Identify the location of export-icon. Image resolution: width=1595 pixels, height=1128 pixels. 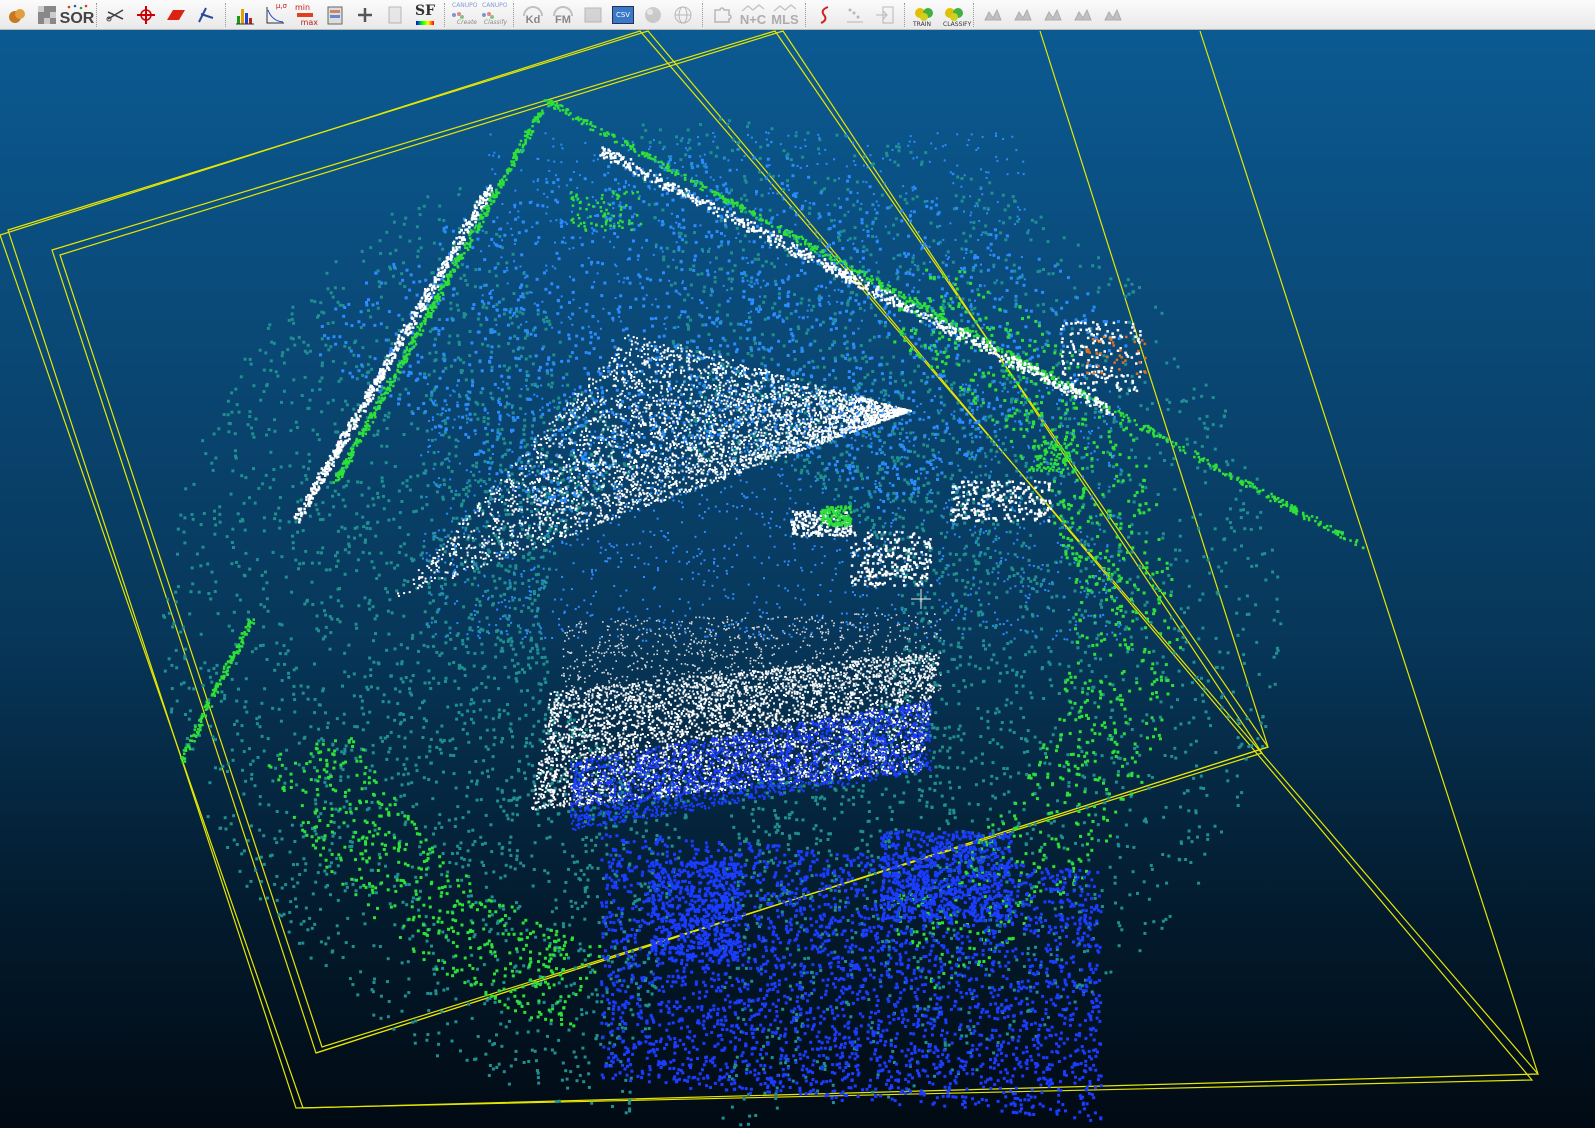
(885, 15).